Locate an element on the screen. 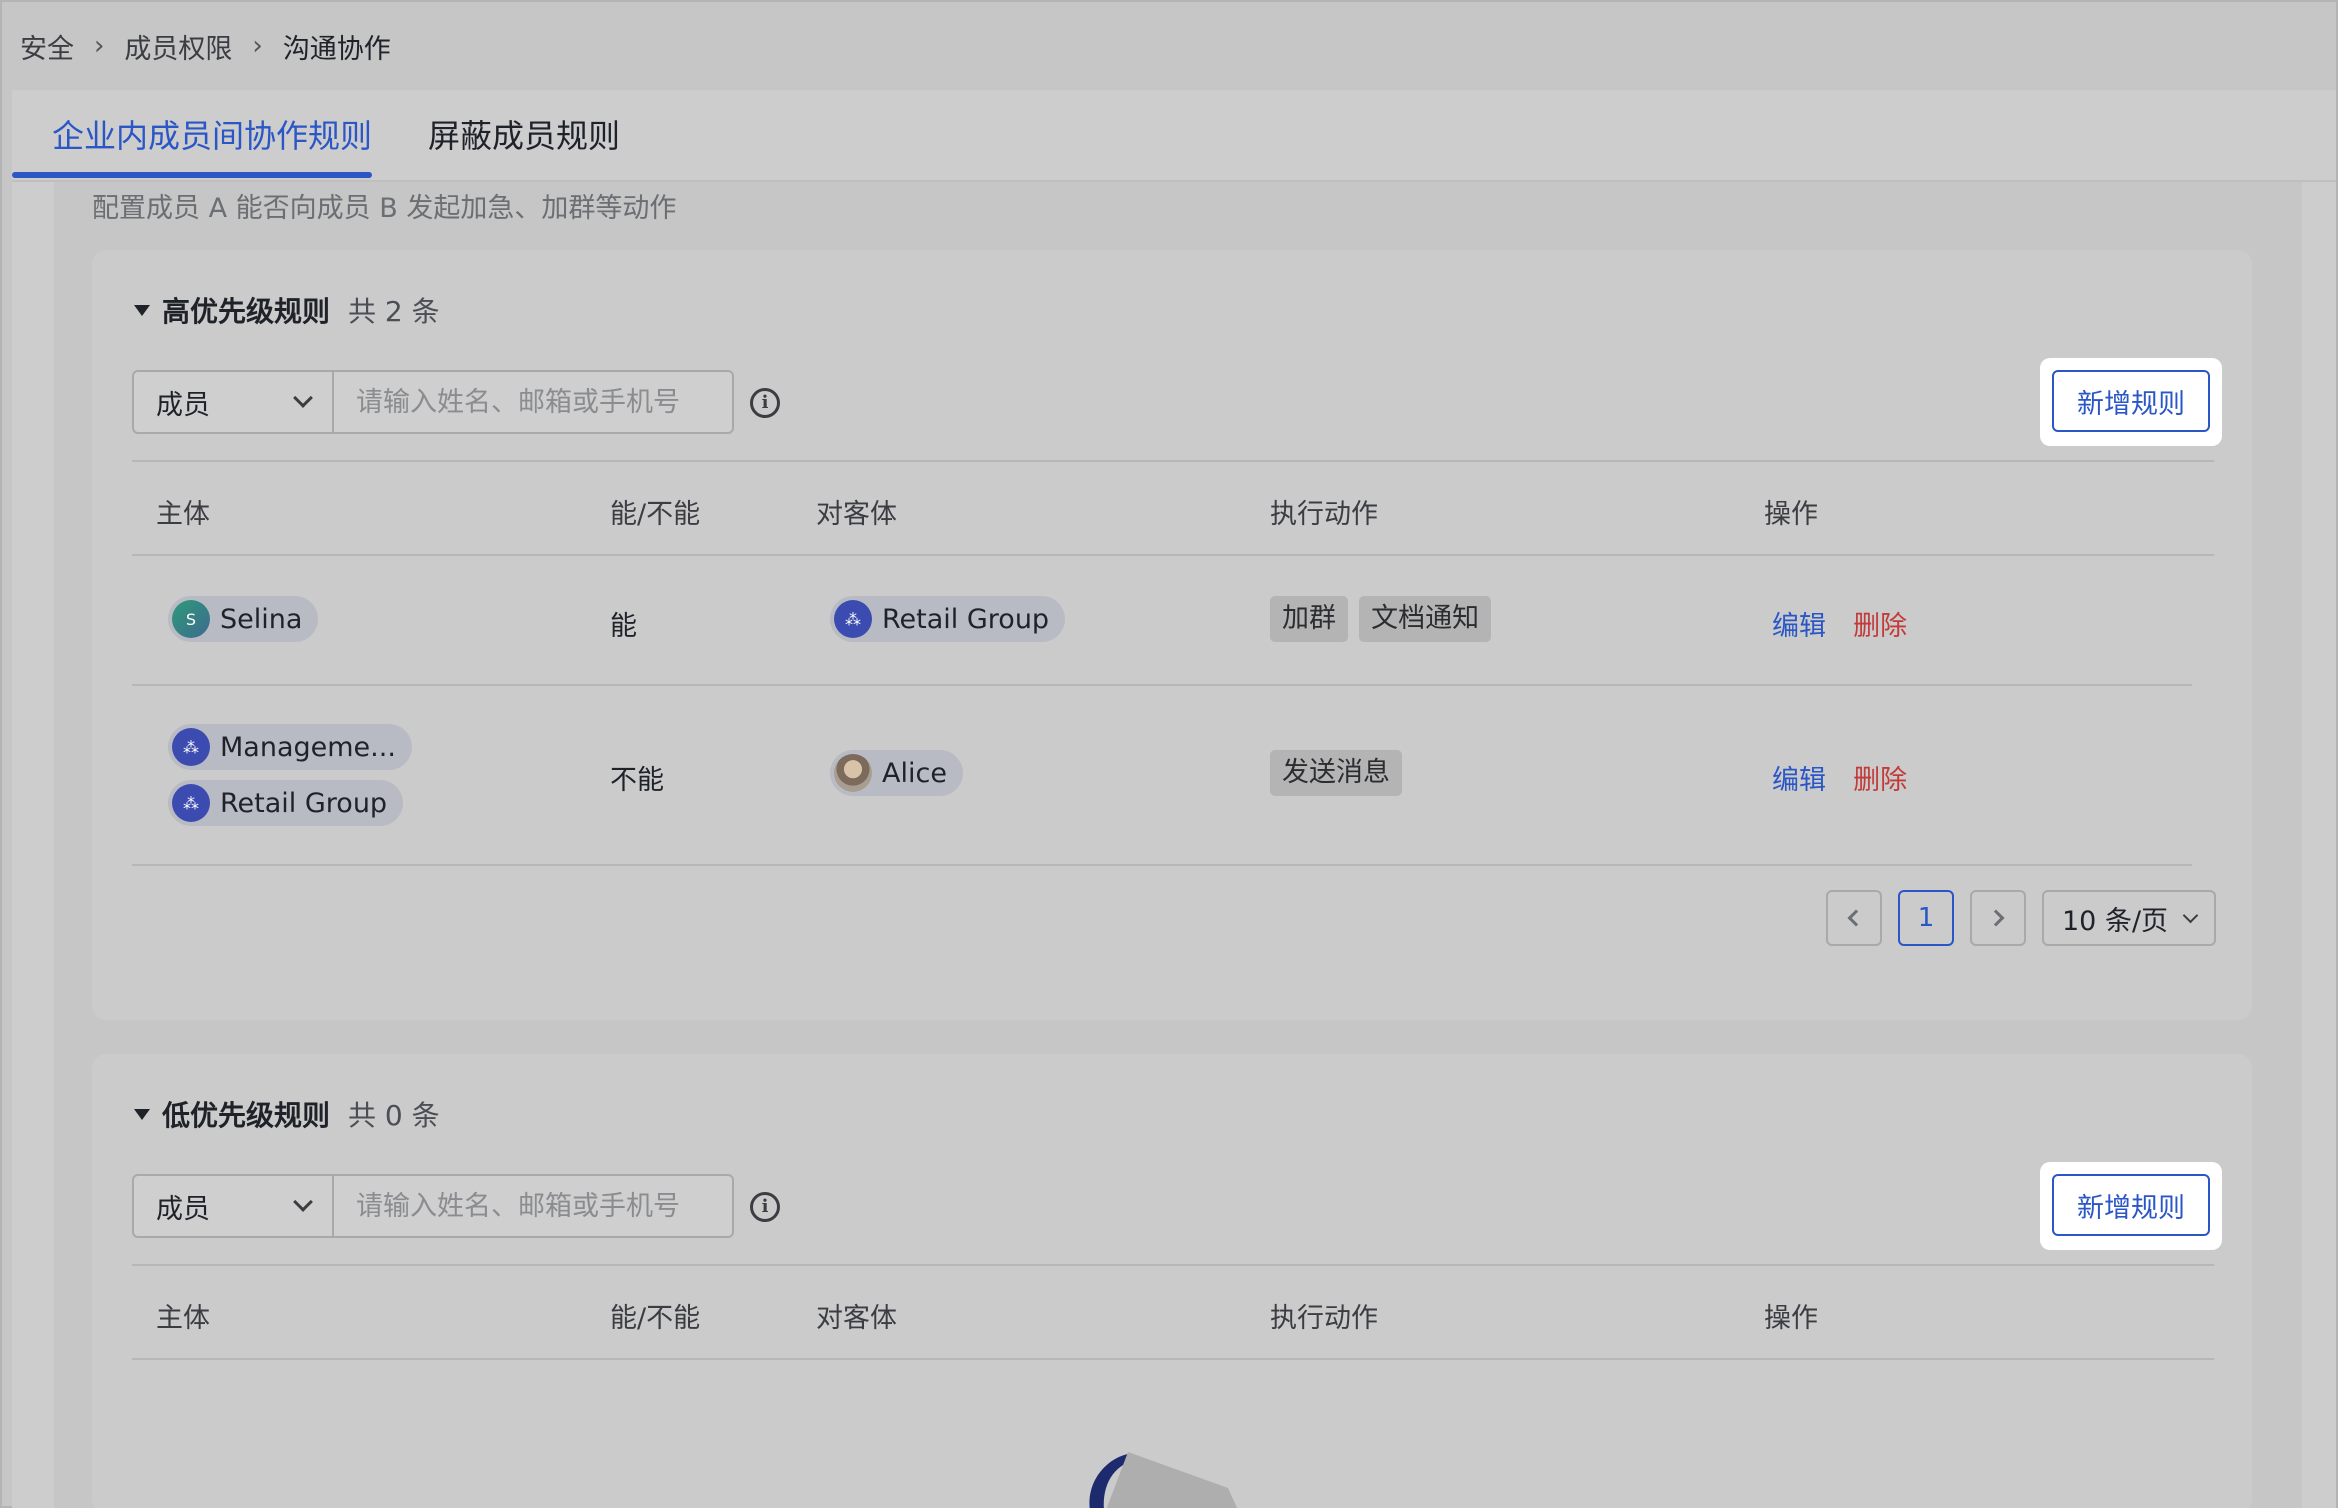  rules-table: 主体 能/不能 对客体 执行动作 操作 is located at coordinates (1173, 1312).